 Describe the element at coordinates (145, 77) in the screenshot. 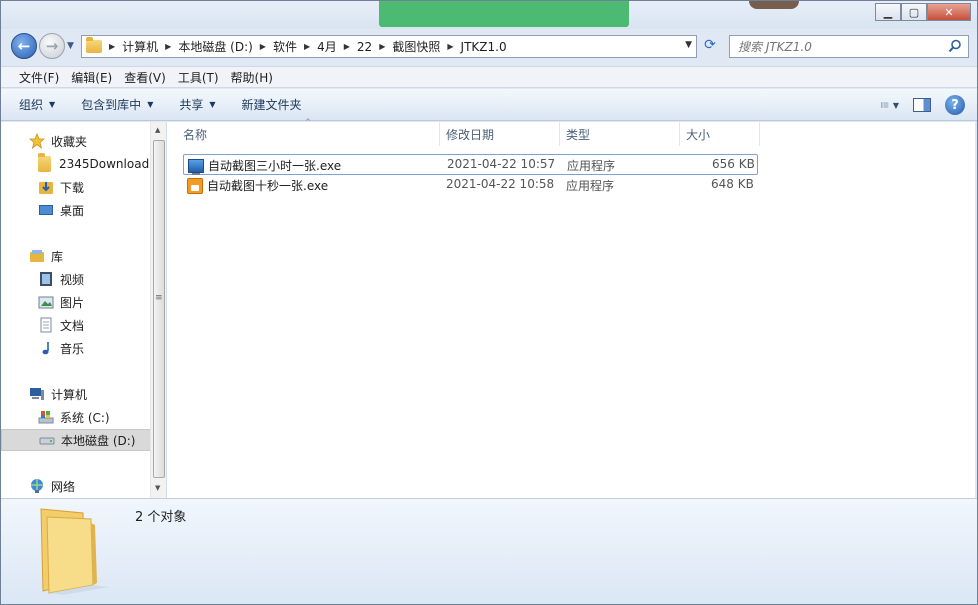

I see `menu-view: 查看(V)` at that location.